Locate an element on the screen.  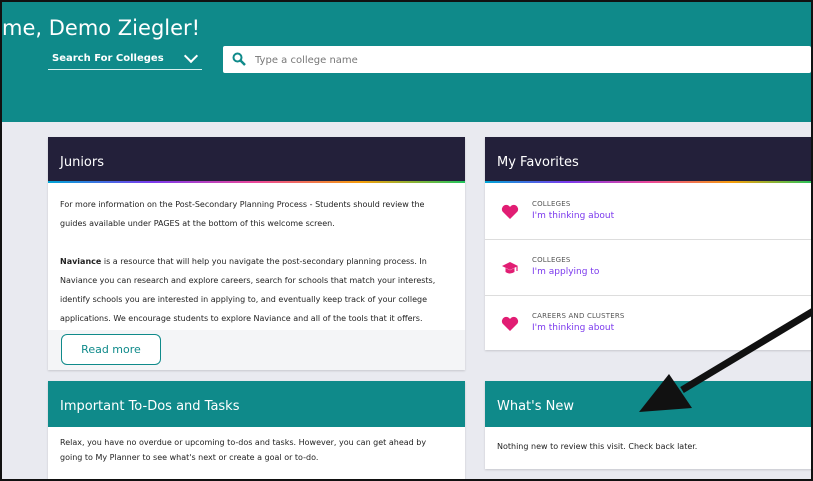
graduation-cap-icon is located at coordinates (510, 268).